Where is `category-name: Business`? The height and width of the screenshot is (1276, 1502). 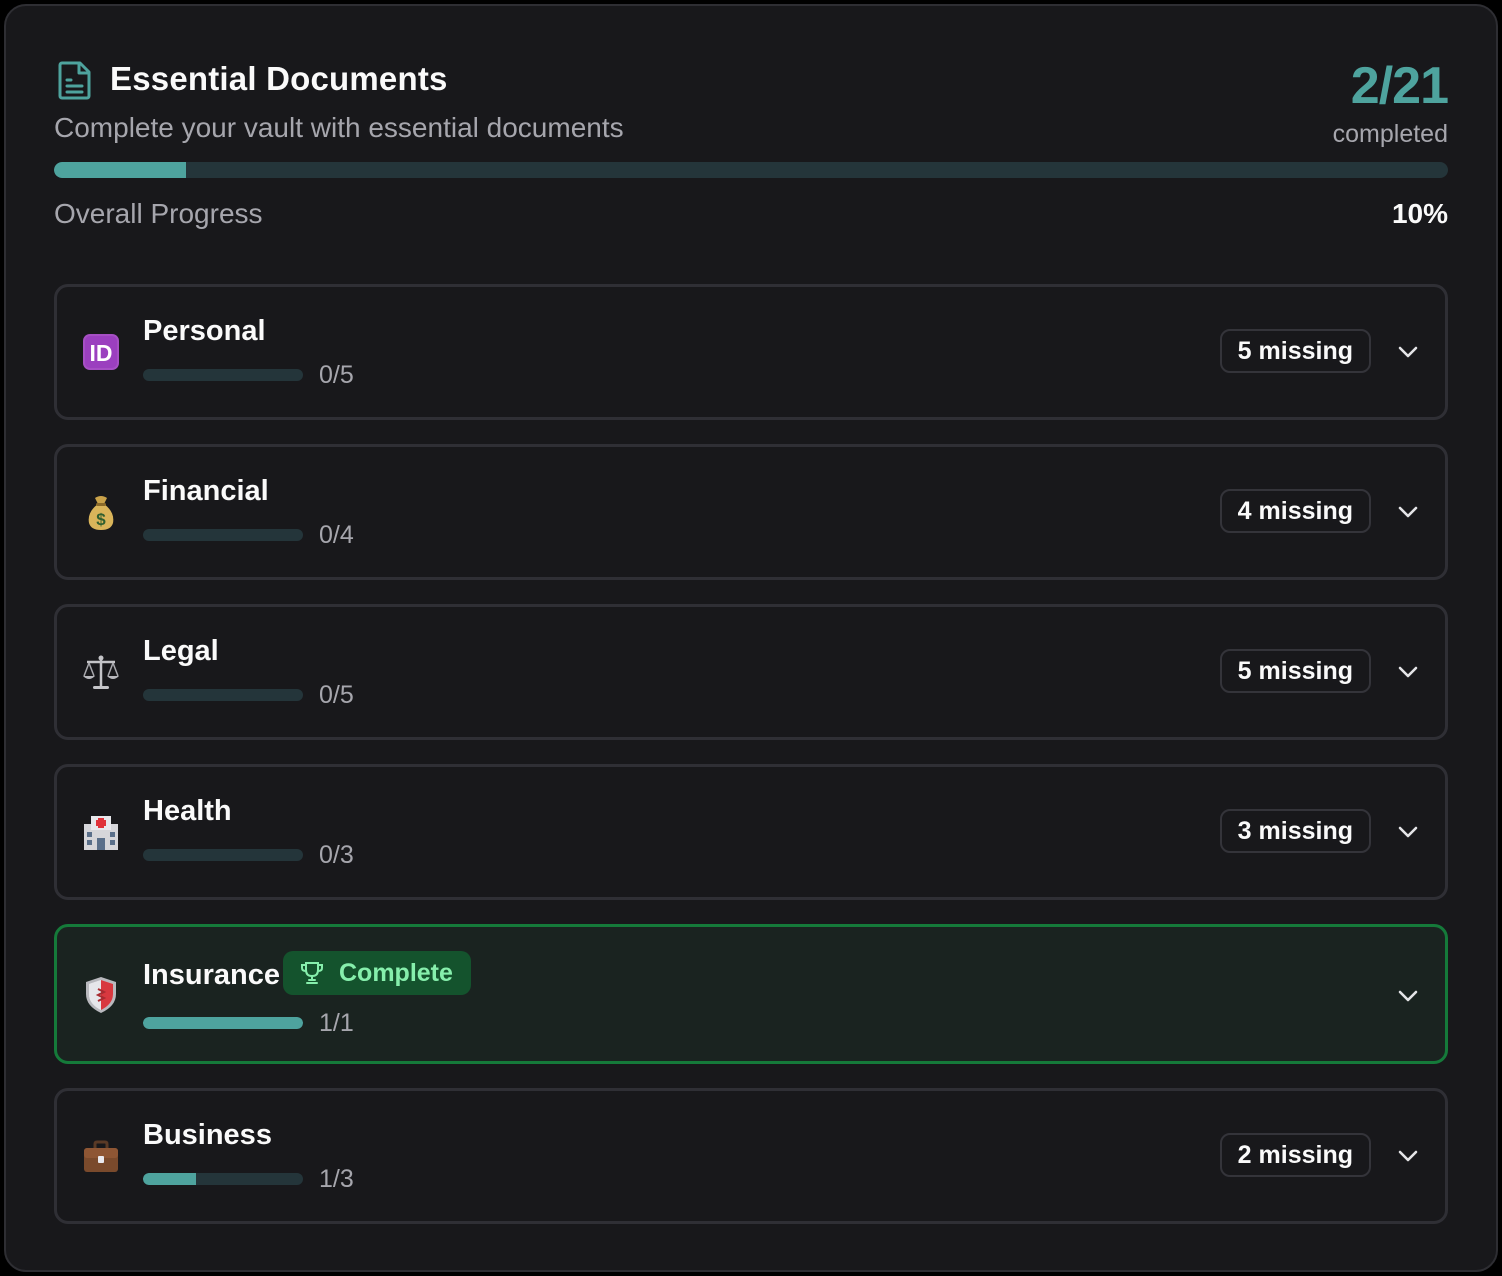 category-name: Business is located at coordinates (207, 1135).